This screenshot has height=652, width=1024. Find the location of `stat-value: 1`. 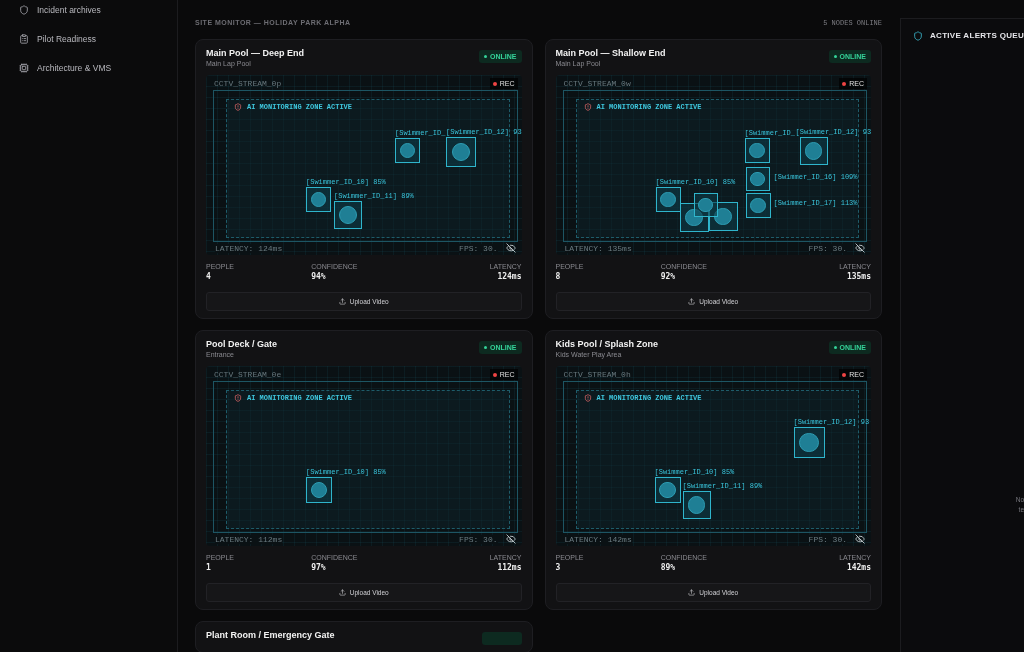

stat-value: 1 is located at coordinates (208, 567).